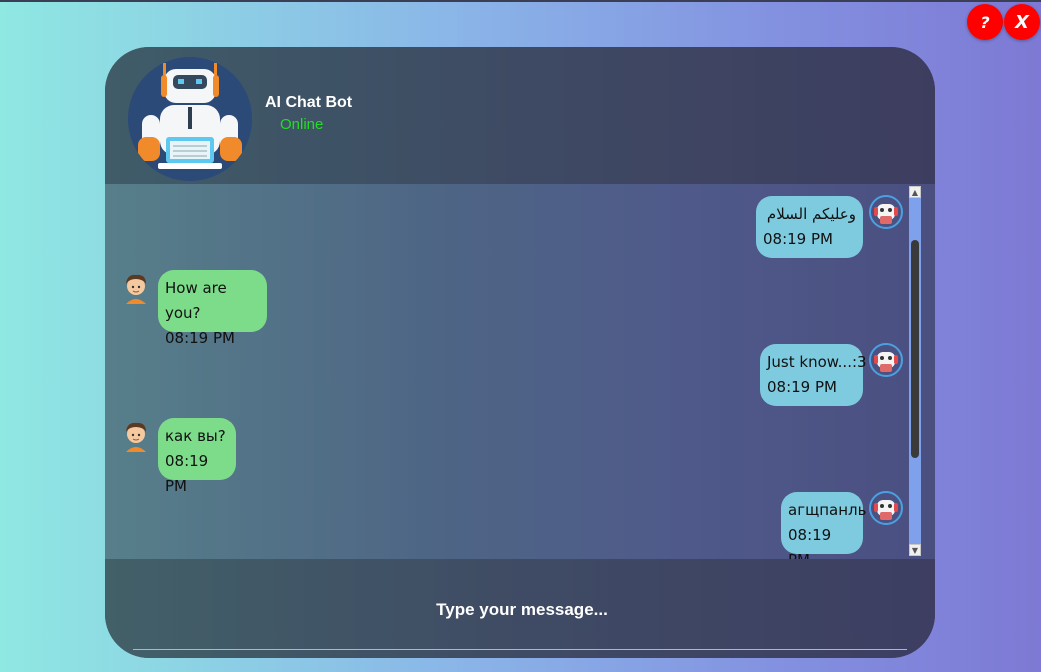 This screenshot has height=672, width=1041. Describe the element at coordinates (1022, 22) in the screenshot. I see `close-button: X` at that location.